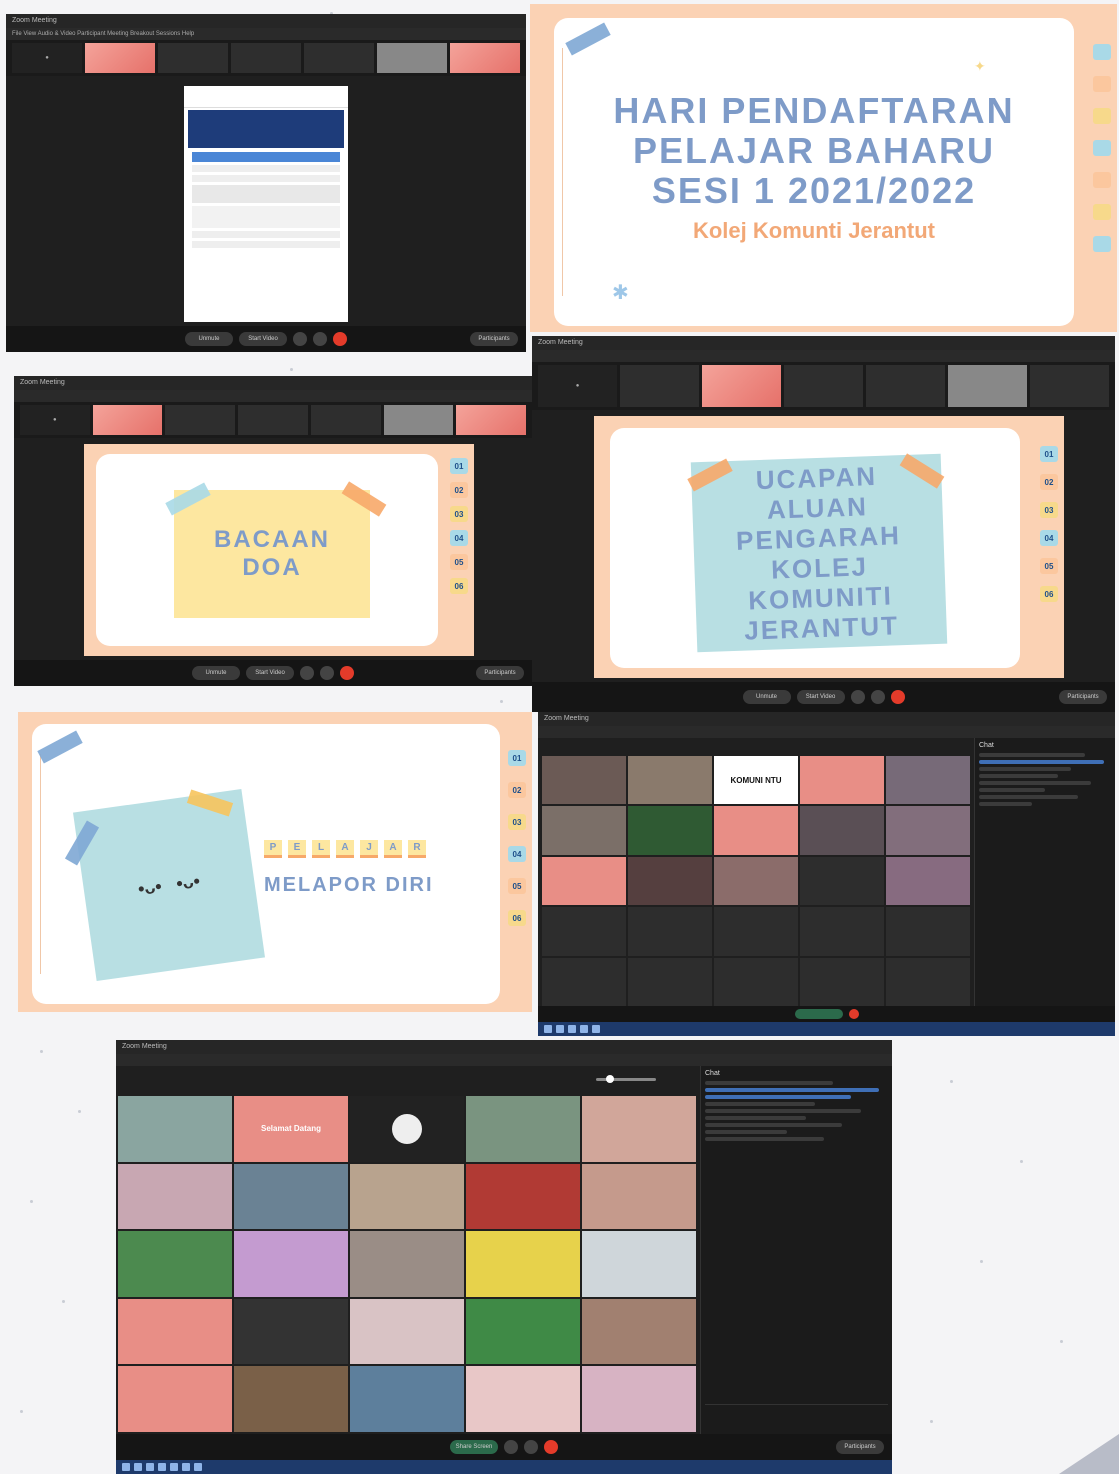  What do you see at coordinates (756, 780) in the screenshot?
I see `video-tile: KOMUNI NTU` at bounding box center [756, 780].